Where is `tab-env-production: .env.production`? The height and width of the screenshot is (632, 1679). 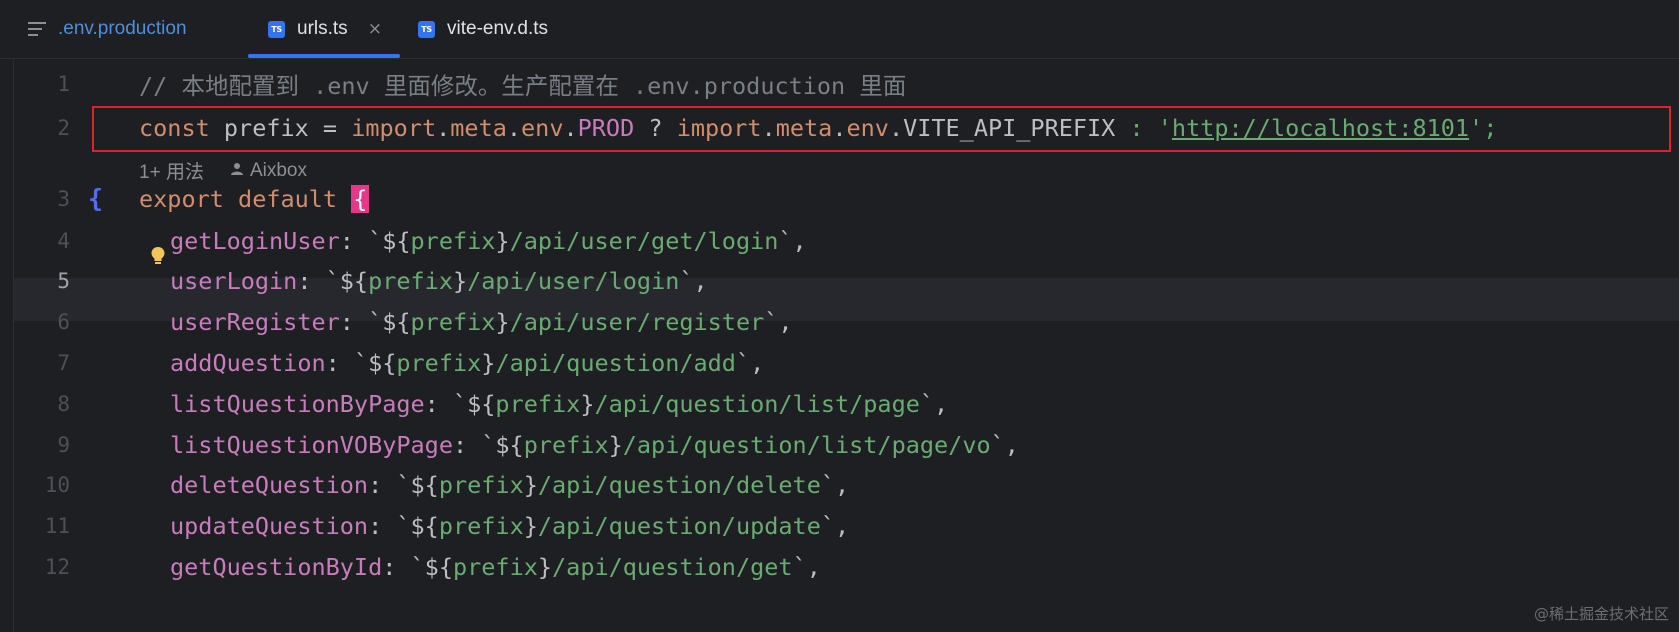 tab-env-production: .env.production is located at coordinates (107, 29).